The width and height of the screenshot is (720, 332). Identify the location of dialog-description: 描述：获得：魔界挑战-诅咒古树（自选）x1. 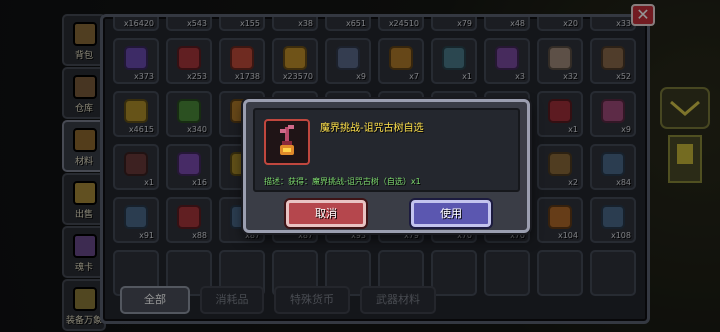
(342, 181).